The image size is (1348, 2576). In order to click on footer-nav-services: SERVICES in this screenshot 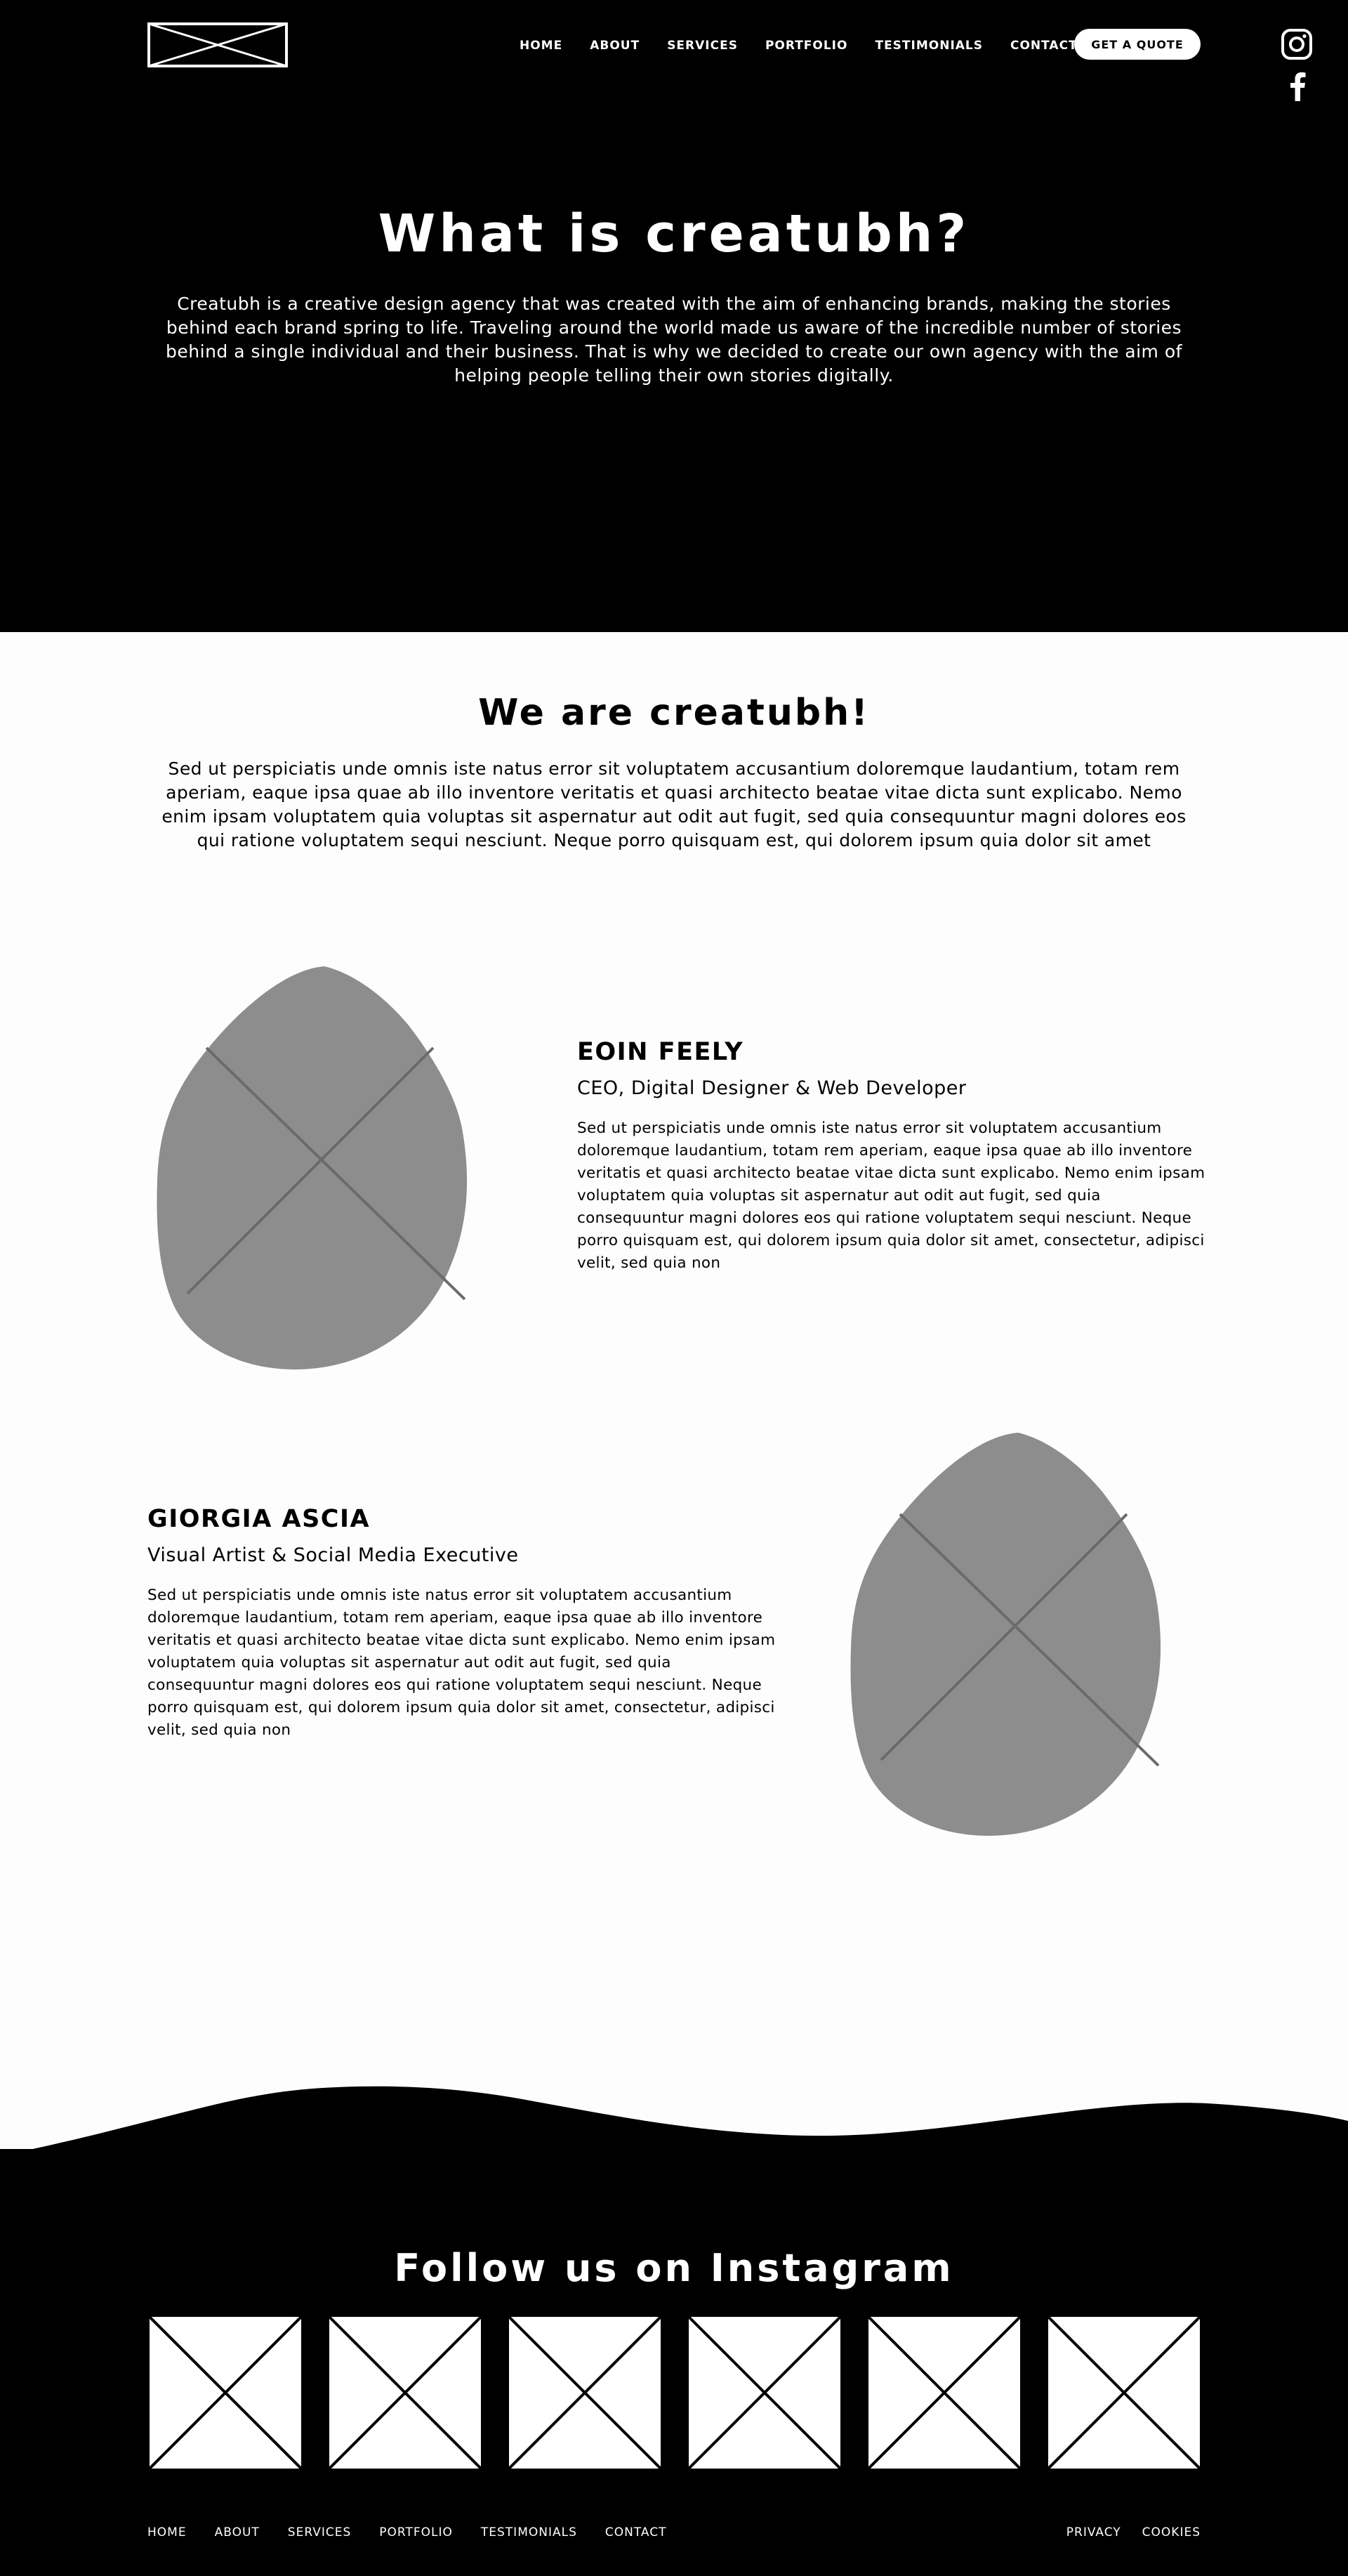, I will do `click(319, 2532)`.